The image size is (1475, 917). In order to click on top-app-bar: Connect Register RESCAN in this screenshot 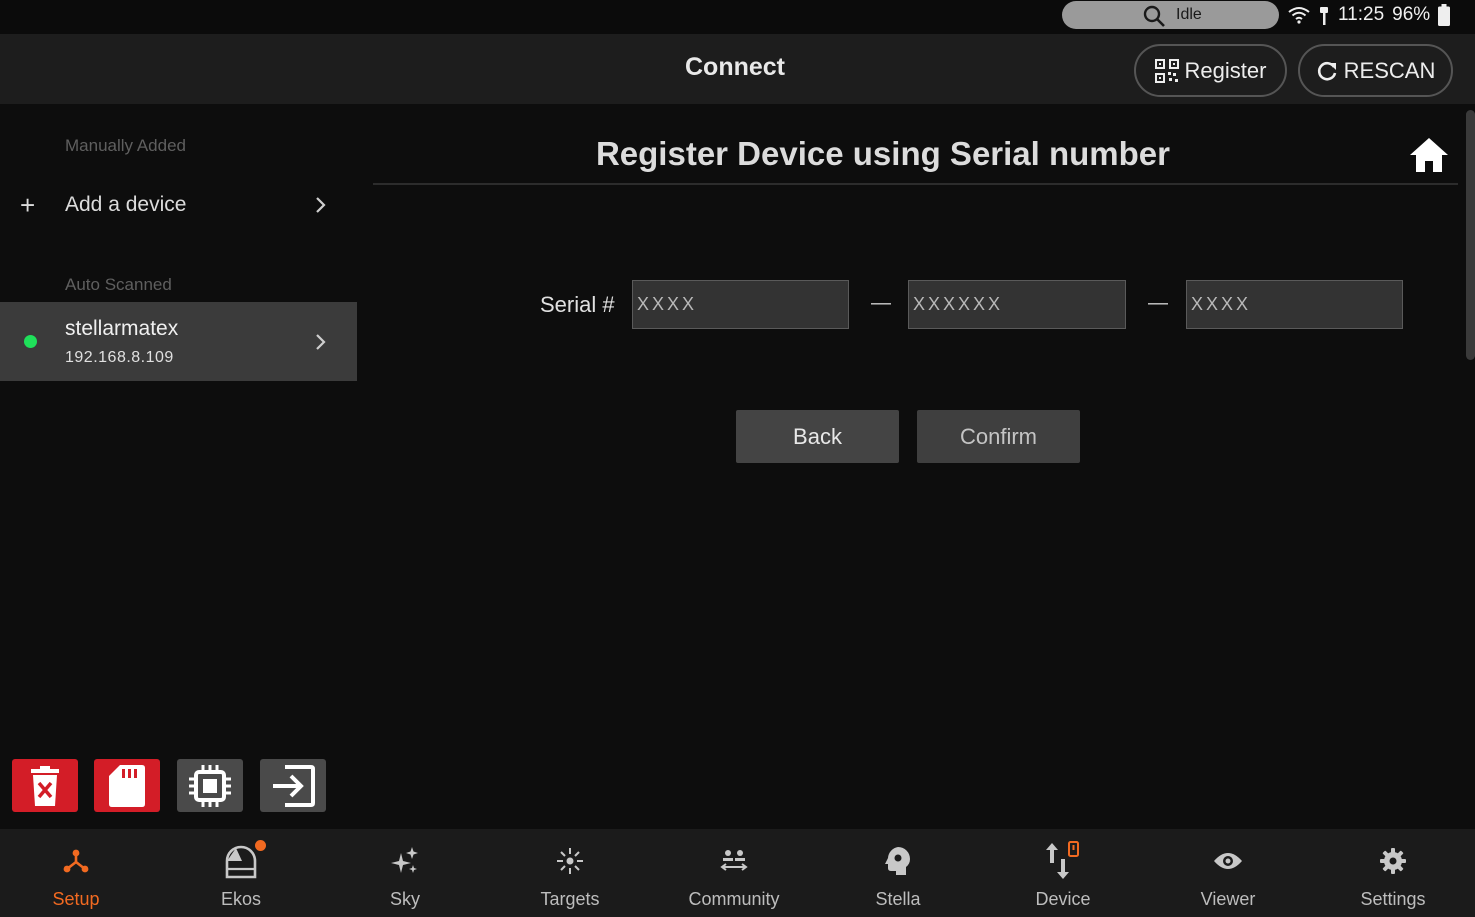, I will do `click(737, 69)`.